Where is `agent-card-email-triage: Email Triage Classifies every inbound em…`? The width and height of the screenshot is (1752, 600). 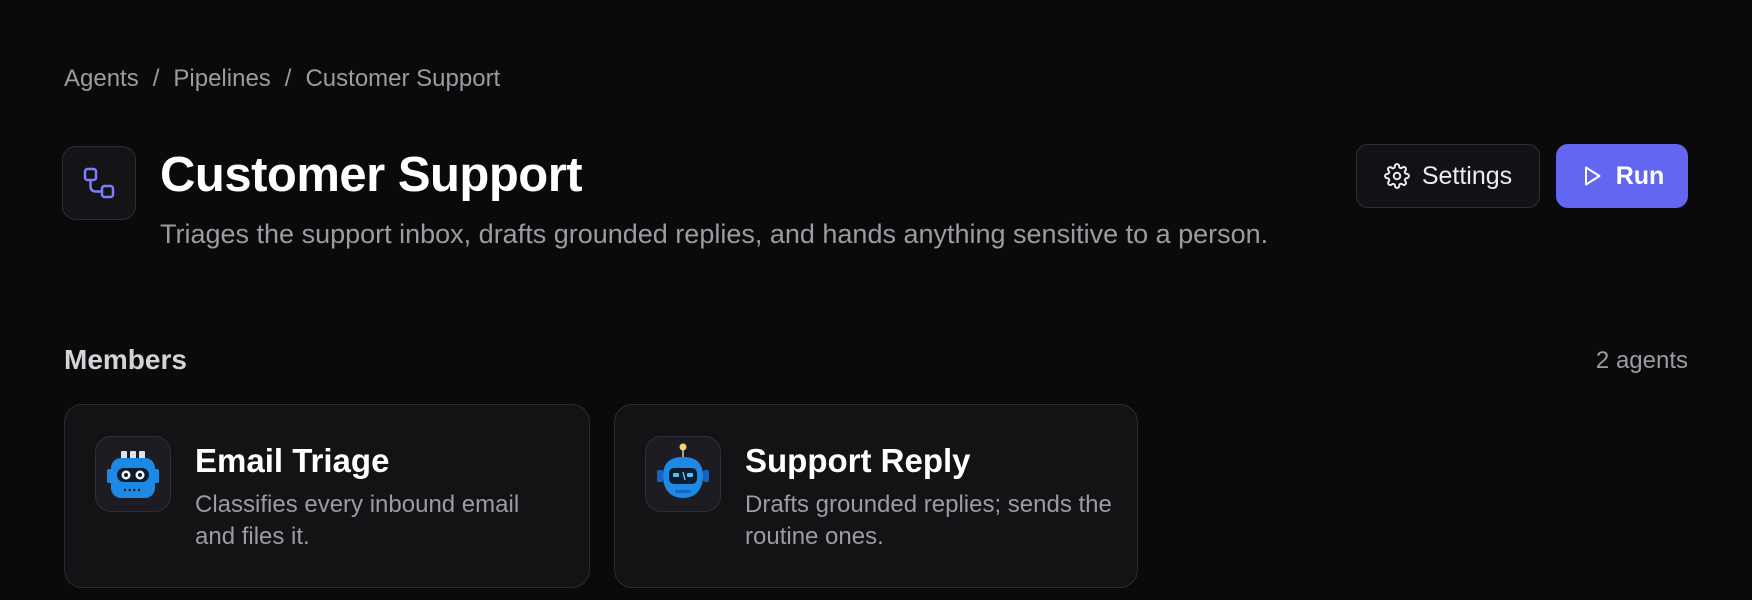 agent-card-email-triage: Email Triage Classifies every inbound em… is located at coordinates (327, 496).